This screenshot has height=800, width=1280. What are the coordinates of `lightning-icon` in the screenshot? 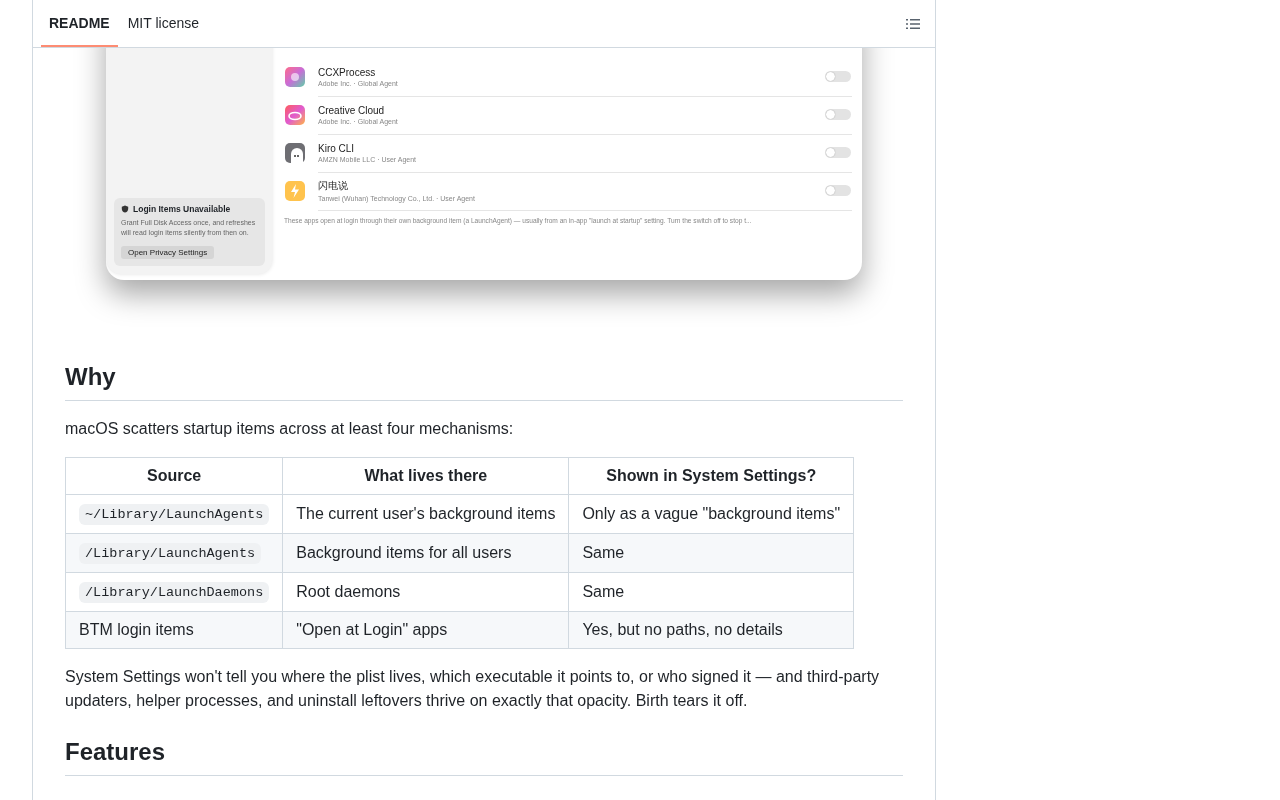 It's located at (295, 191).